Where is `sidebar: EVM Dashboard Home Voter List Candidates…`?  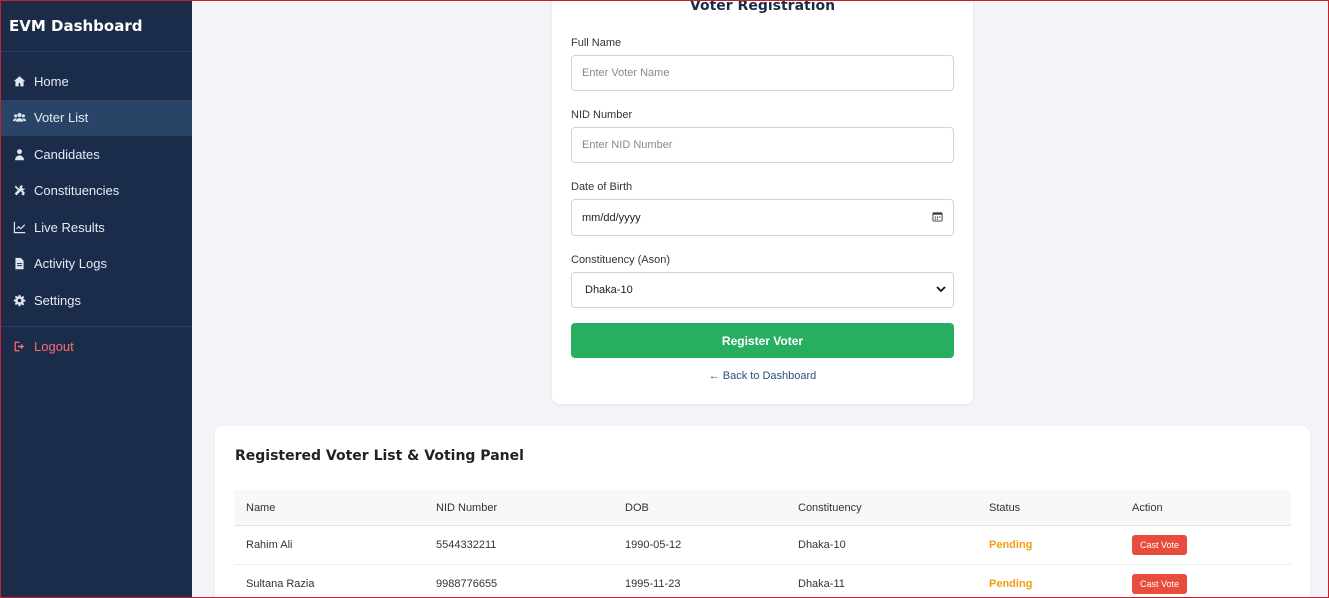 sidebar: EVM Dashboard Home Voter List Candidates… is located at coordinates (96, 299).